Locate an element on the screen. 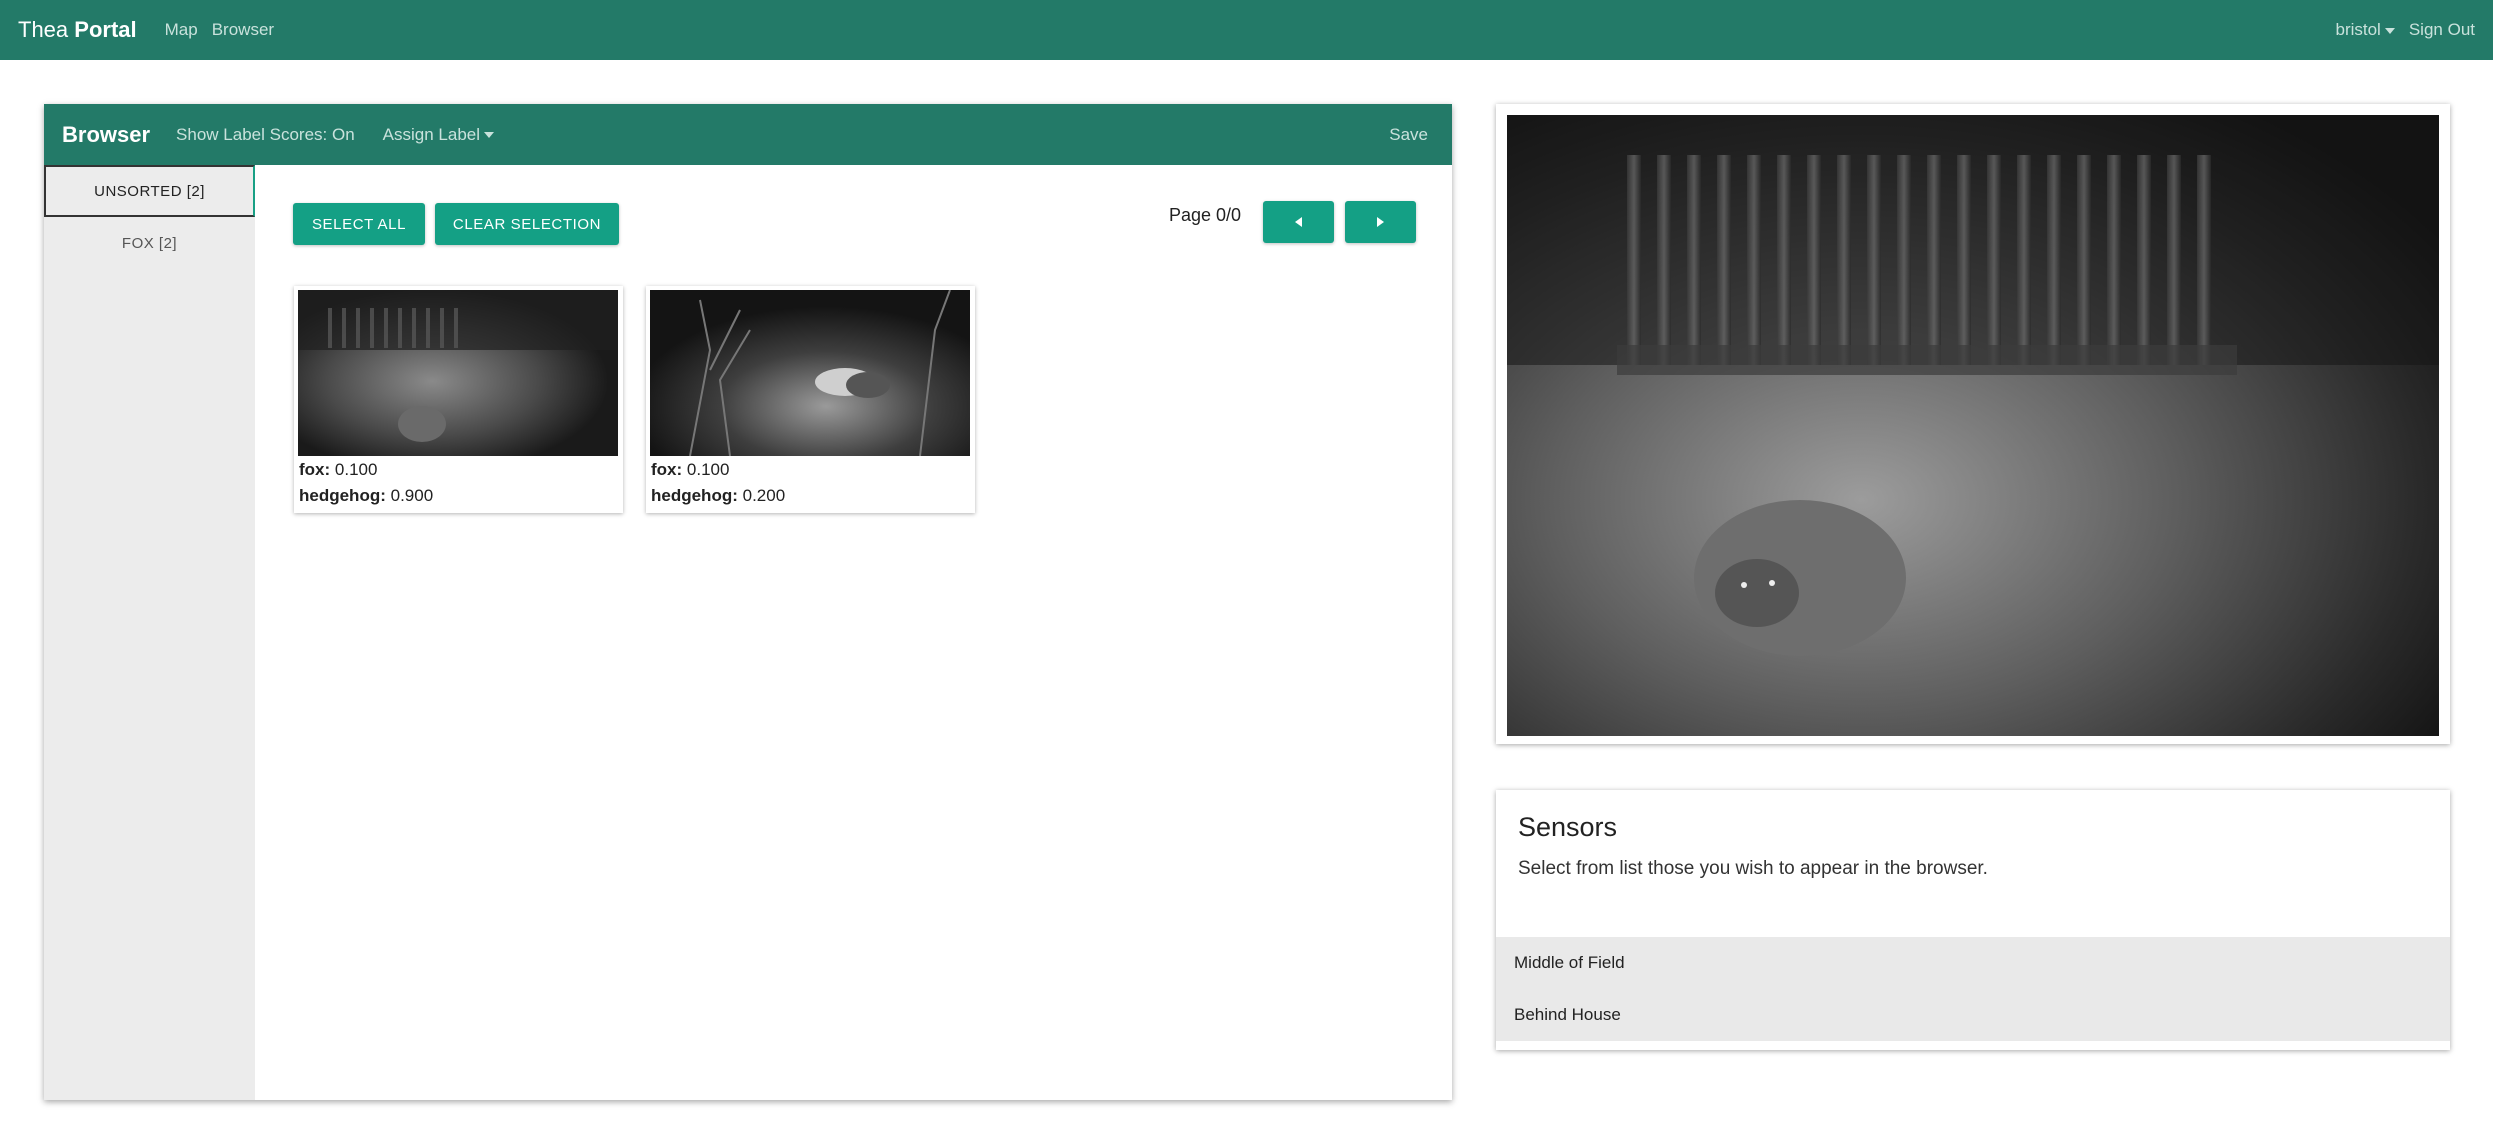 The width and height of the screenshot is (2493, 1122). sidebar-item-fox: FOX [2] is located at coordinates (149, 243).